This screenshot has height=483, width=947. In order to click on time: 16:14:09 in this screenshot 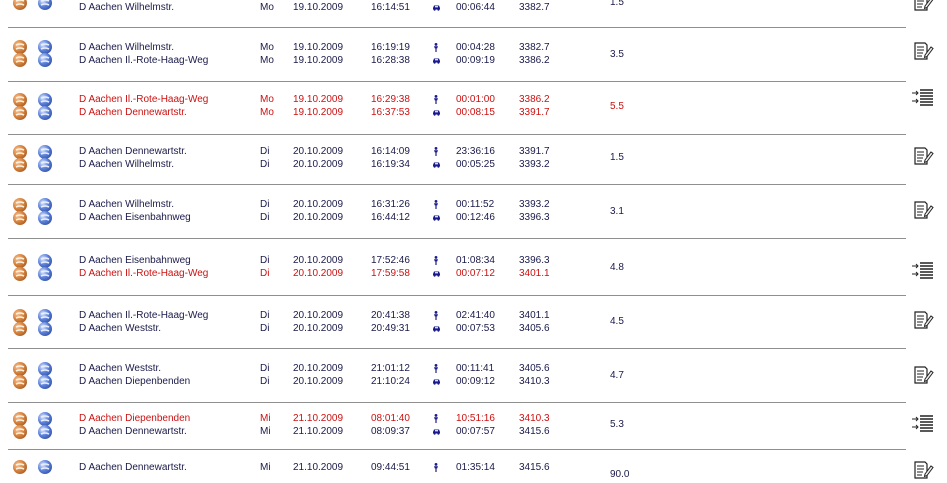, I will do `click(390, 151)`.